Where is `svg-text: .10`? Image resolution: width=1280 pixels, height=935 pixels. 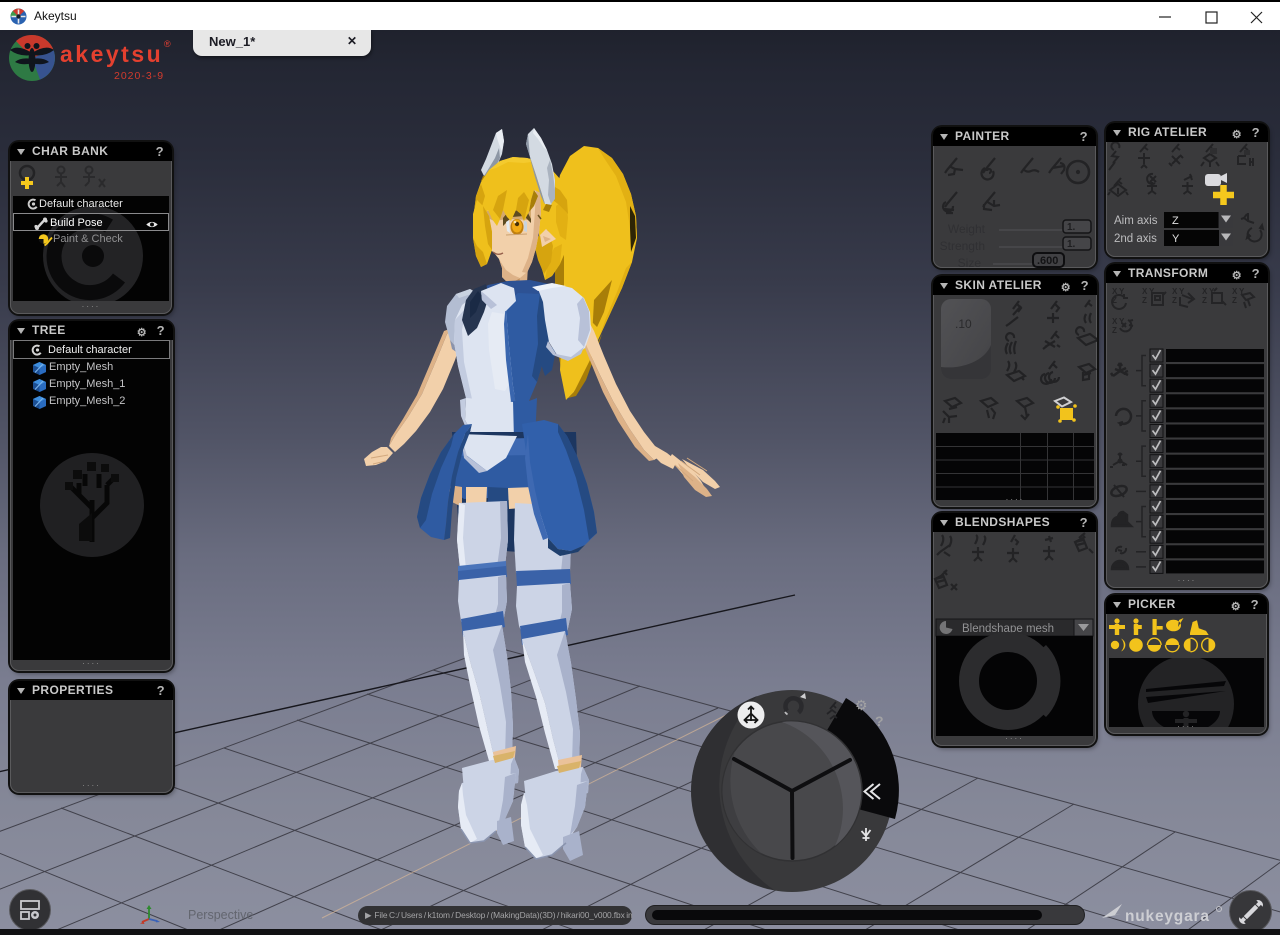
svg-text: .10 is located at coordinates (963, 324).